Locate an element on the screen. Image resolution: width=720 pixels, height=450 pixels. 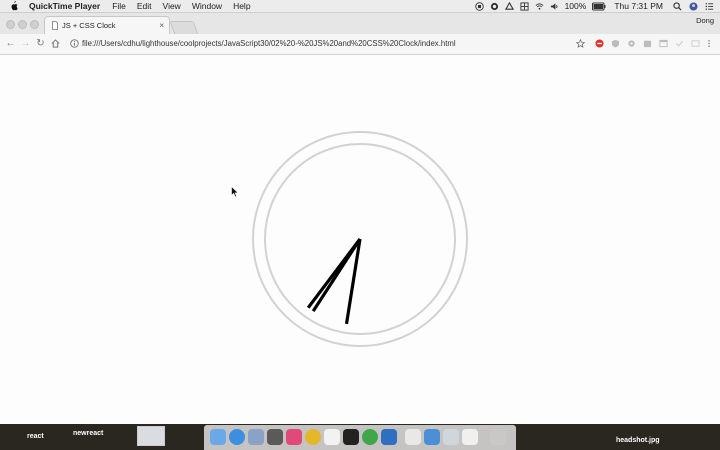
desktop-folder-react: react is located at coordinates (35, 436).